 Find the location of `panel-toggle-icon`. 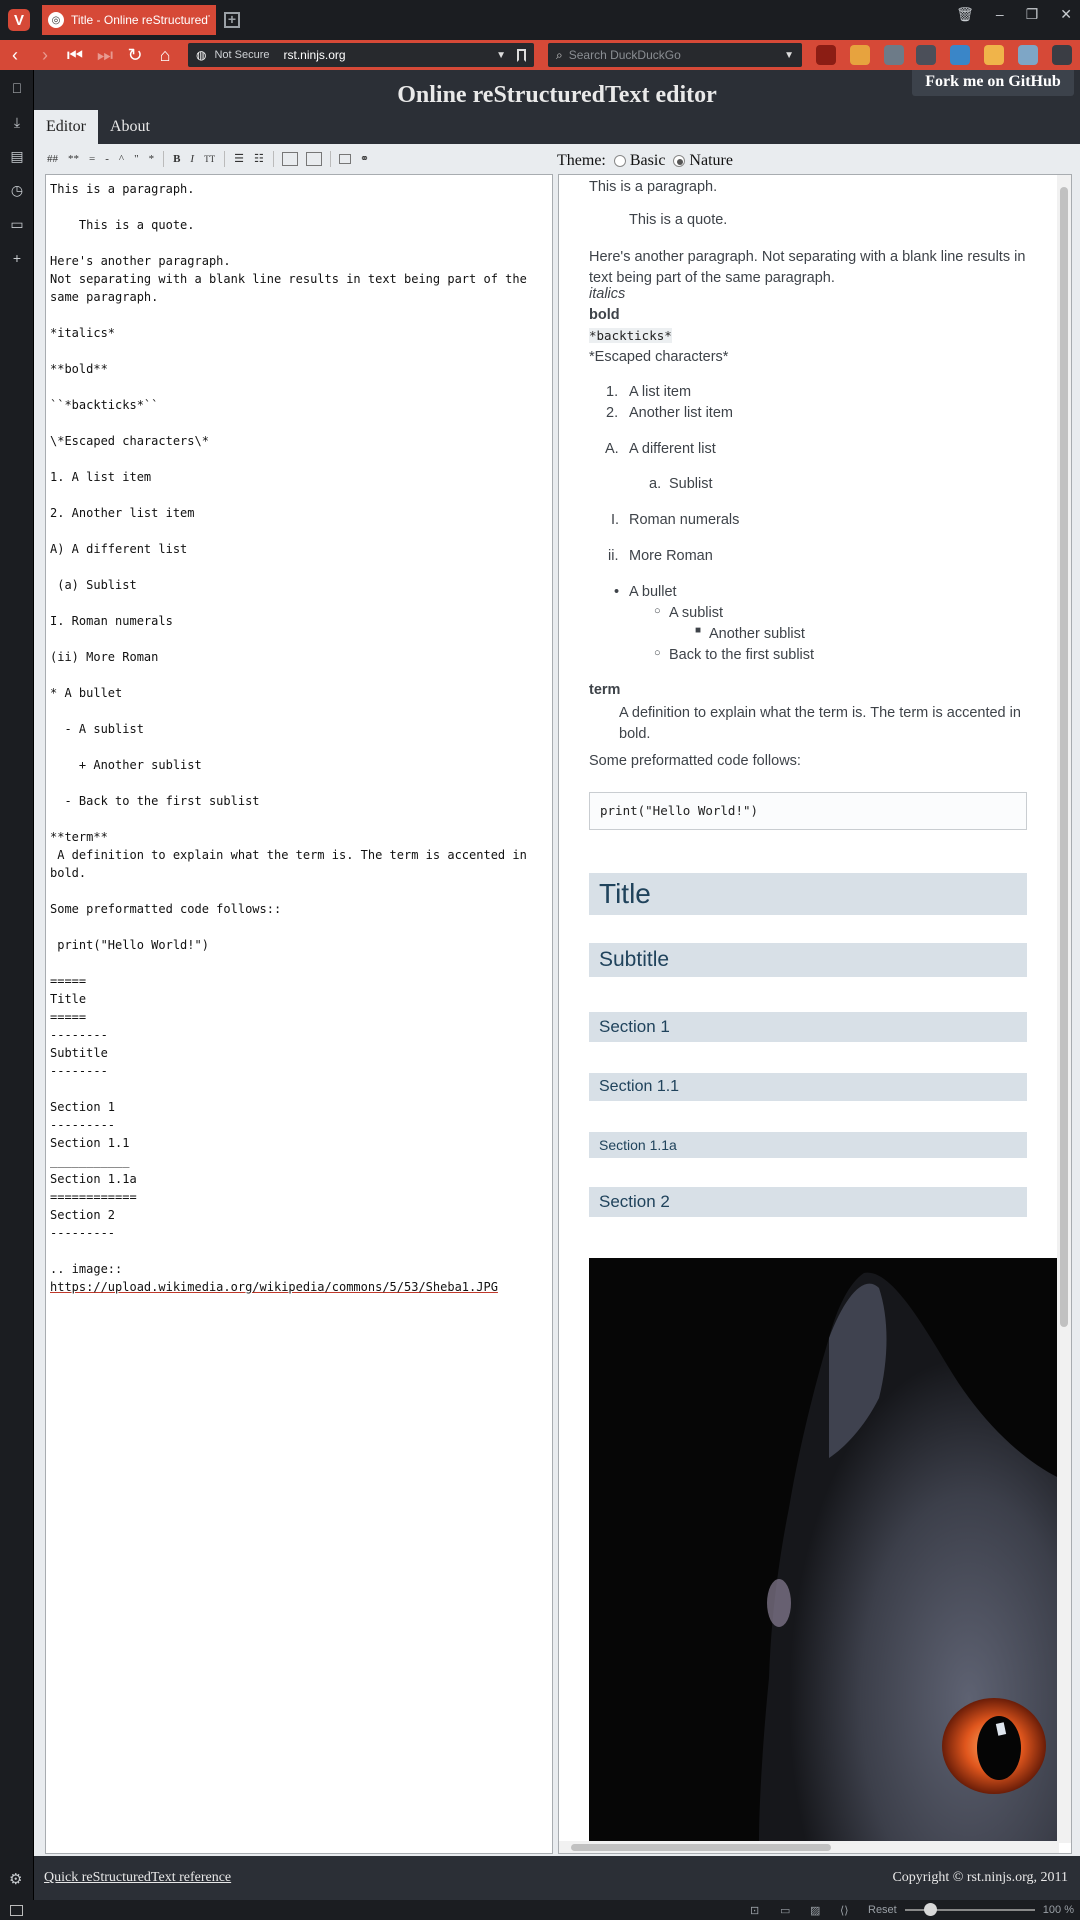

panel-toggle-icon is located at coordinates (16, 1910).